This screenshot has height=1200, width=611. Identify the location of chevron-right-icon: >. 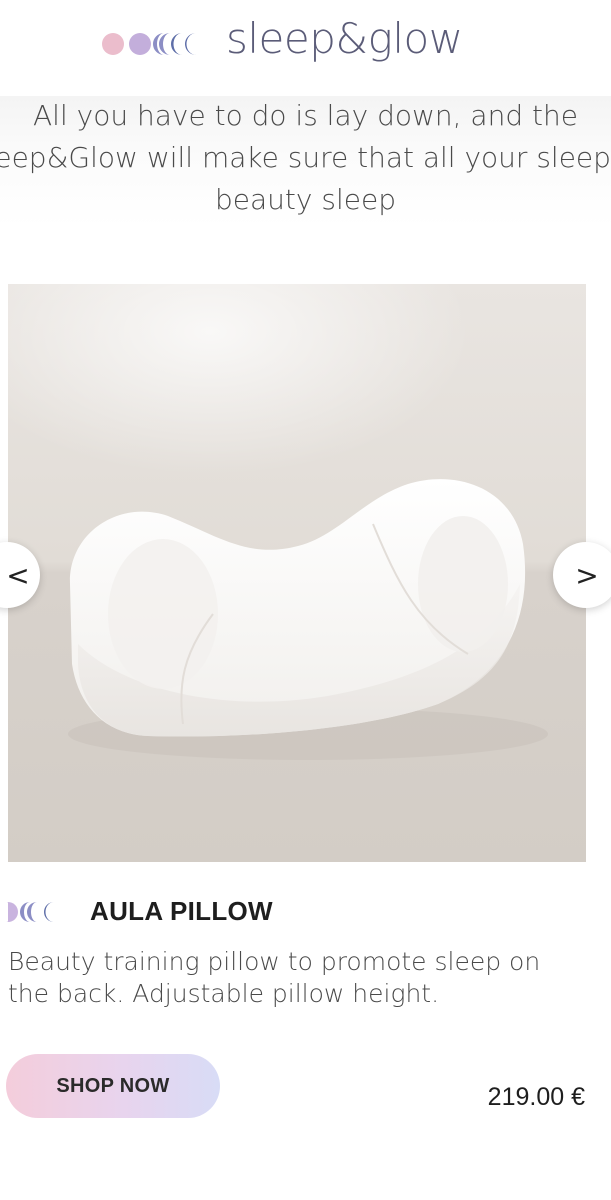
(587, 575).